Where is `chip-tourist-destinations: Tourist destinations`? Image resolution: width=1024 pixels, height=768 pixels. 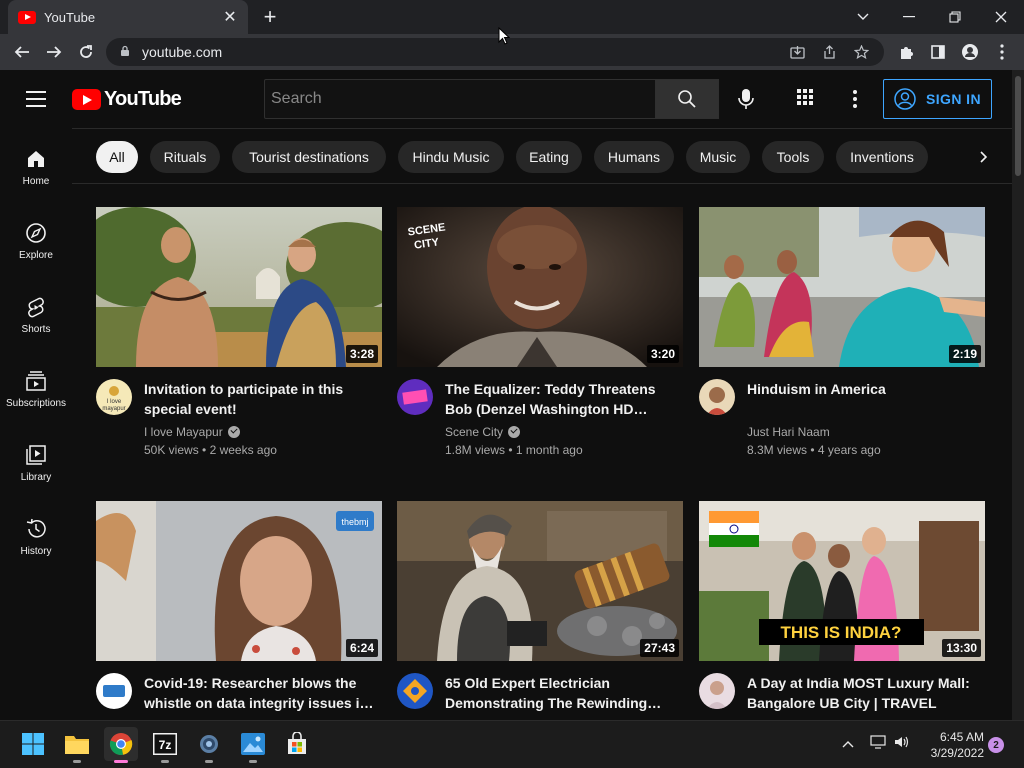 chip-tourist-destinations: Tourist destinations is located at coordinates (309, 157).